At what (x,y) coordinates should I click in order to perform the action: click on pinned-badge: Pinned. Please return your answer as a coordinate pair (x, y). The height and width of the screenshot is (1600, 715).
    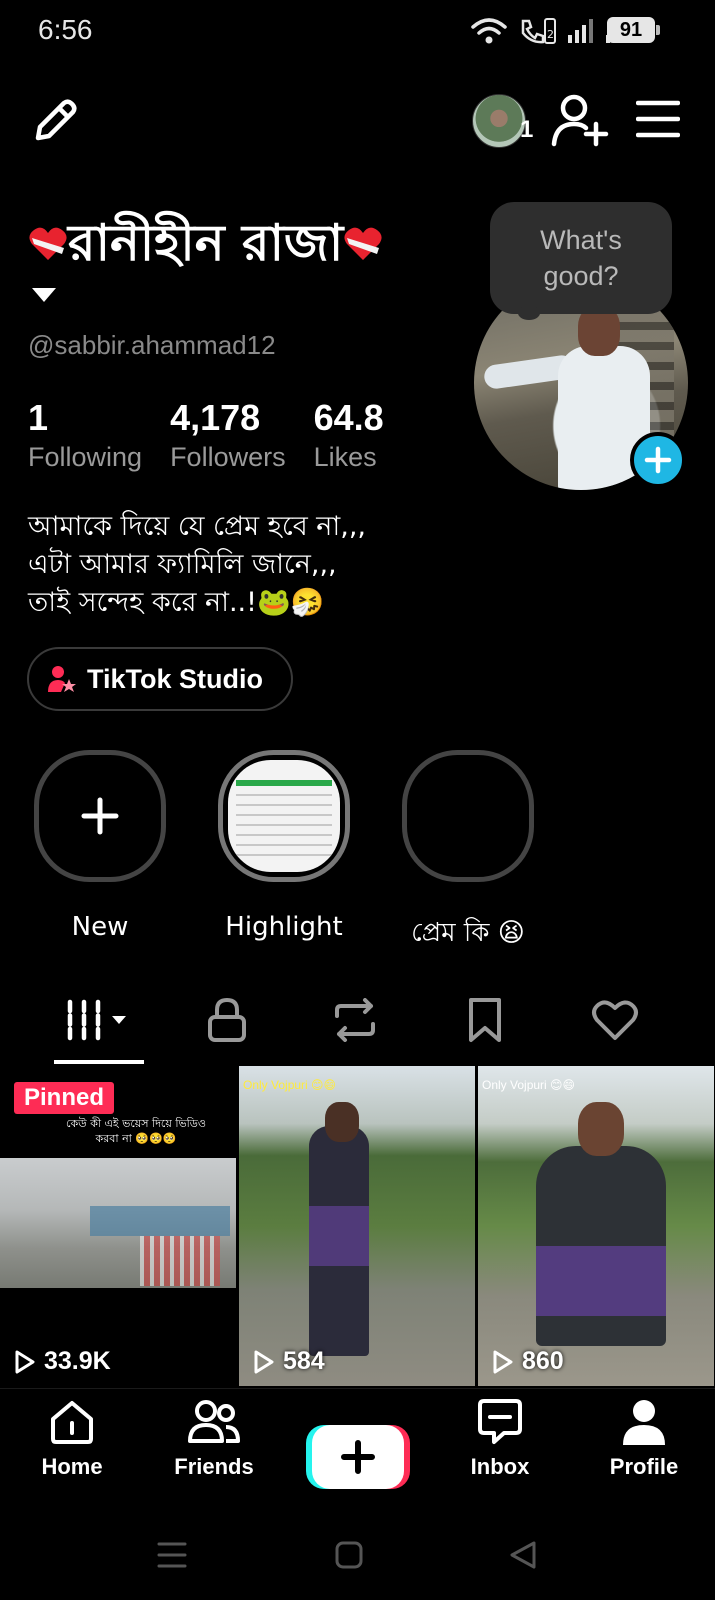
    Looking at the image, I should click on (64, 1098).